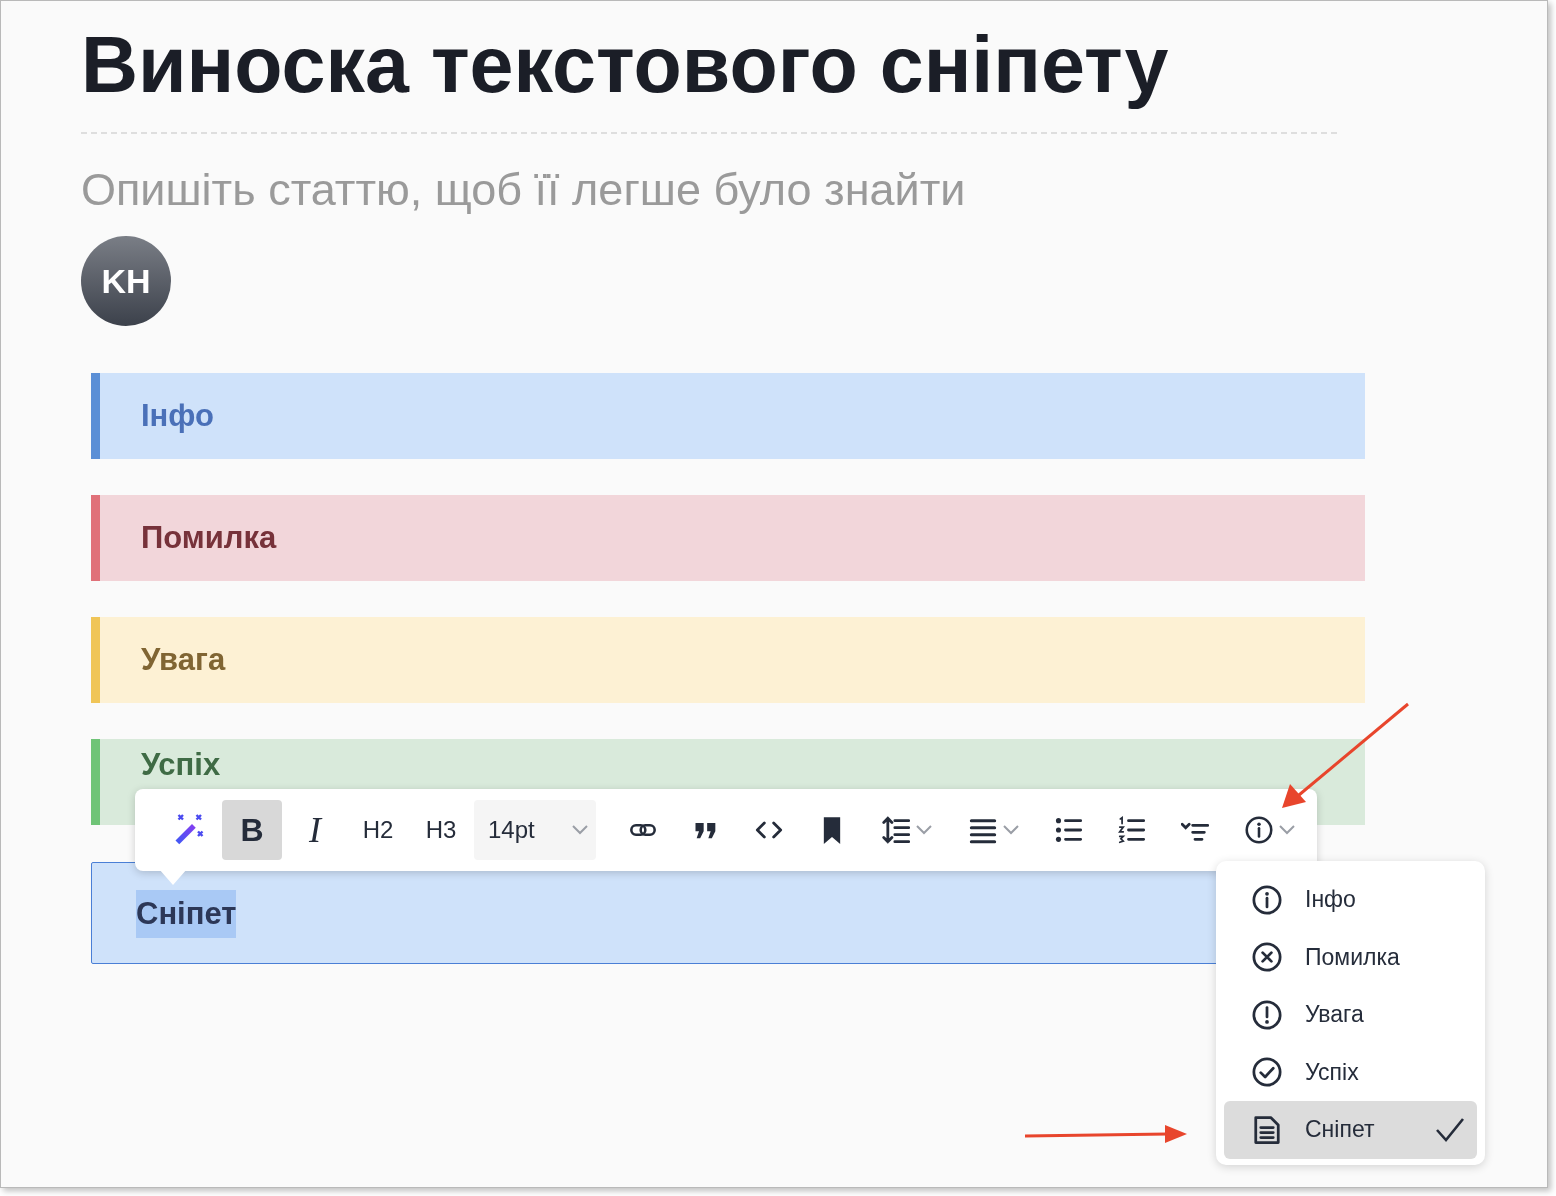 The height and width of the screenshot is (1196, 1556). I want to click on description-field: Опишіть статтю, щоб її легше було знайти, so click(681, 190).